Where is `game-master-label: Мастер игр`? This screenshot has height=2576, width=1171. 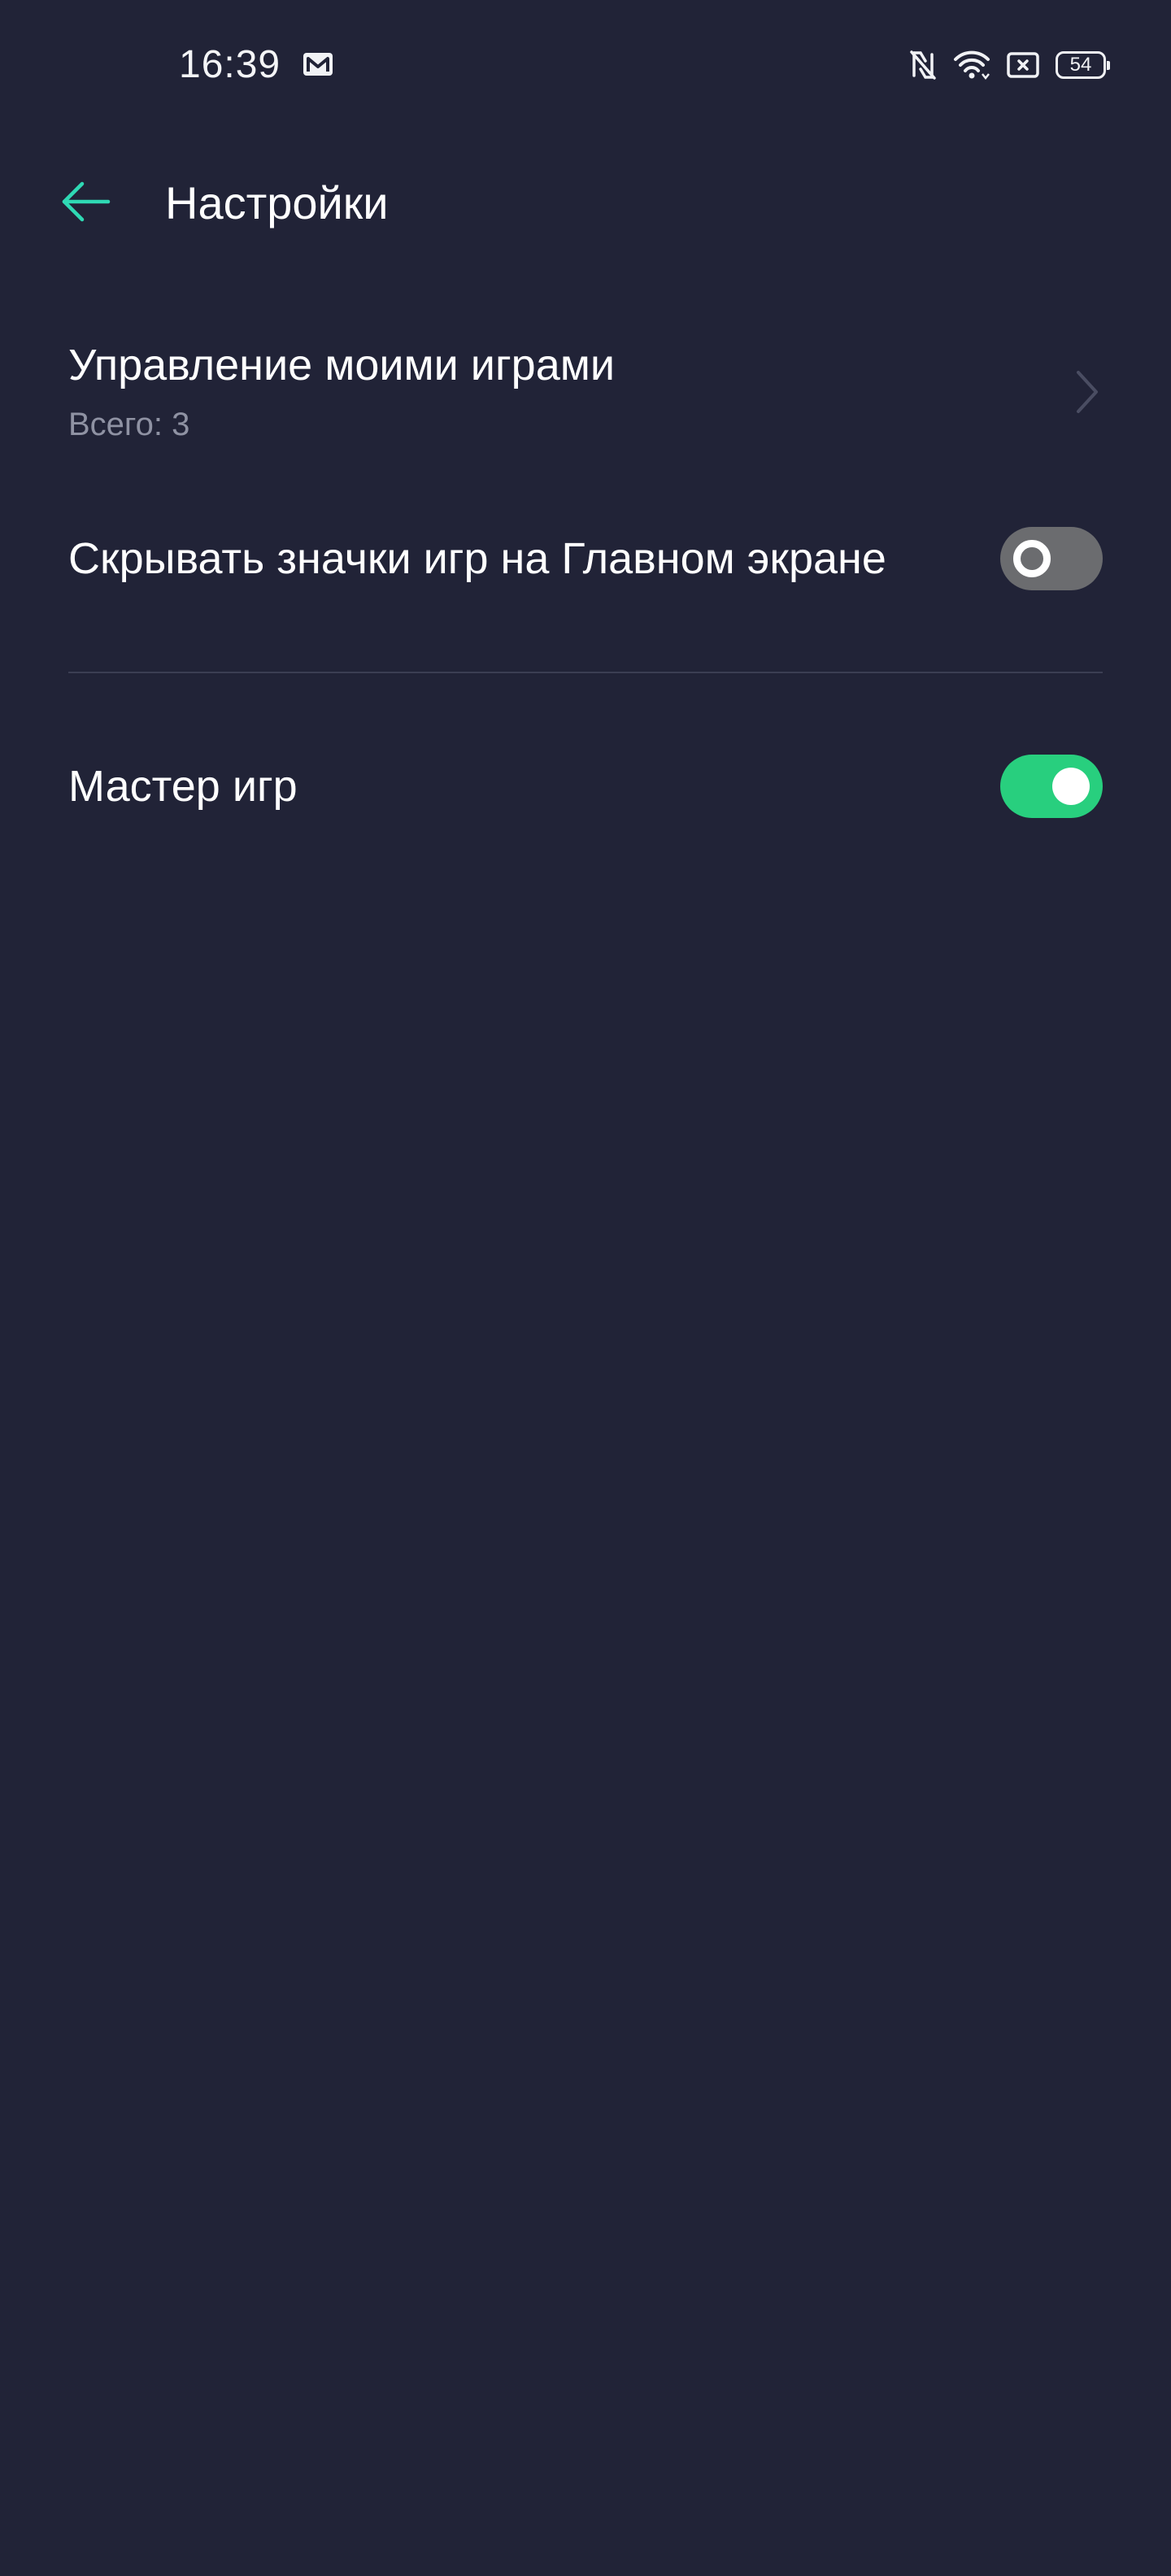 game-master-label: Мастер игр is located at coordinates (183, 787).